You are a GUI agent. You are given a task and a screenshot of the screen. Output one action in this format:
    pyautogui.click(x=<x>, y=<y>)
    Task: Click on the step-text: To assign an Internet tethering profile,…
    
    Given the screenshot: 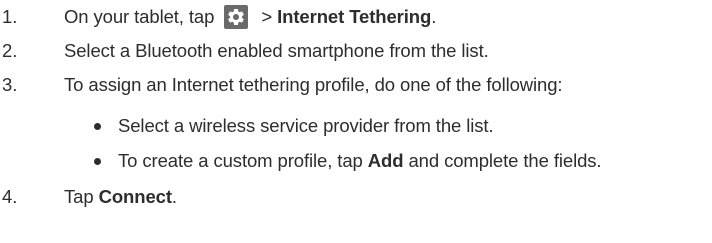 What is the action you would take?
    pyautogui.click(x=313, y=84)
    